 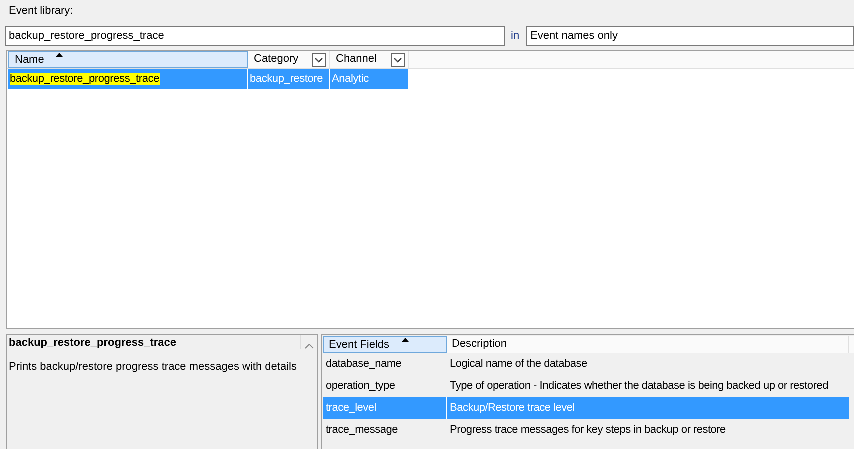 I want to click on event-description: Prints backup/restore progress trace messages with details, so click(x=153, y=367).